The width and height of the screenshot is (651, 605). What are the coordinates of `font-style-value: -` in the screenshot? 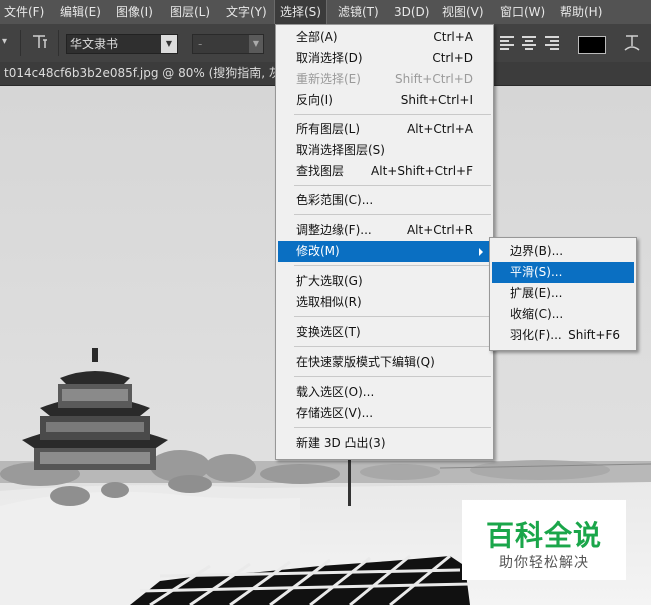 It's located at (200, 44).